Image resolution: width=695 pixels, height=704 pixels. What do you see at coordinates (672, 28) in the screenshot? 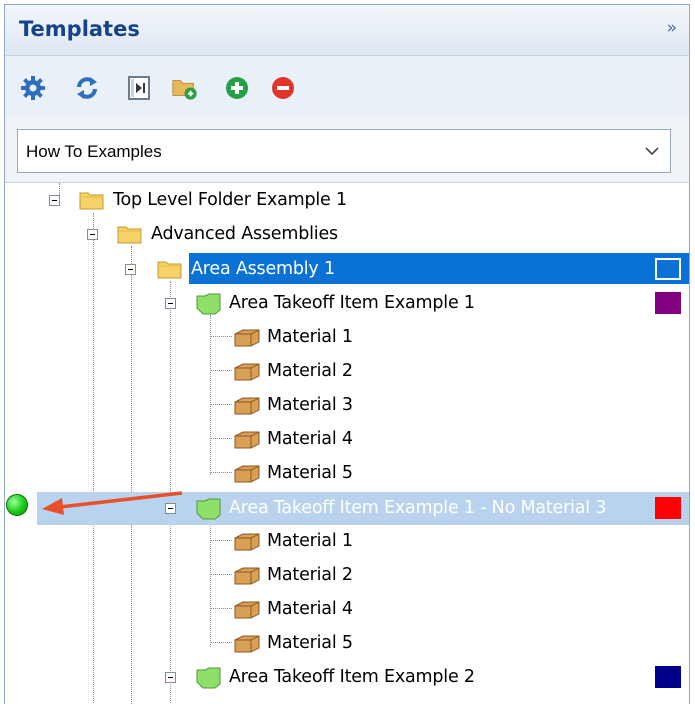
I see `double-chevron-right-icon: »` at bounding box center [672, 28].